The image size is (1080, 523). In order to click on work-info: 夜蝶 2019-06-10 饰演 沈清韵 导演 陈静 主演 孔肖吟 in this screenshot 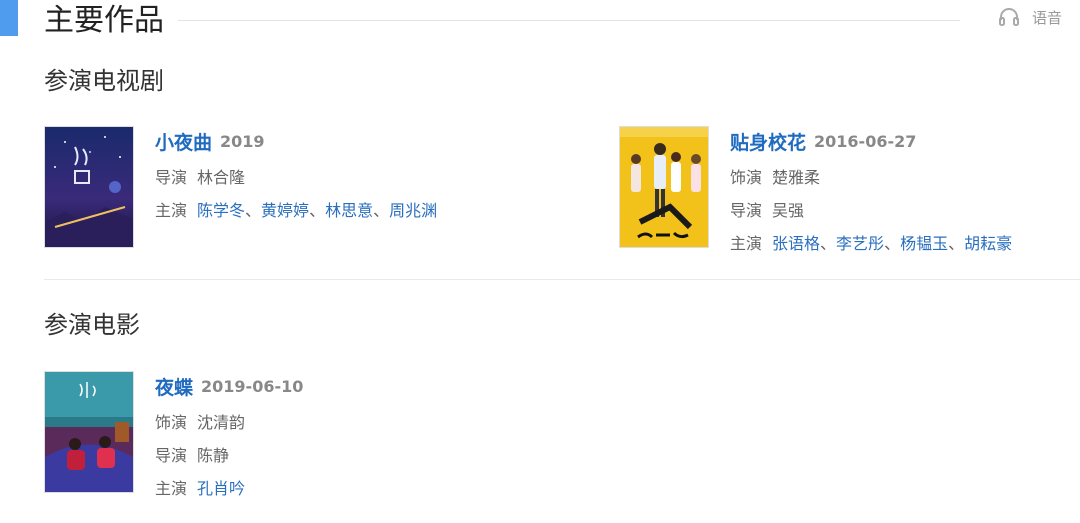, I will do `click(229, 435)`.